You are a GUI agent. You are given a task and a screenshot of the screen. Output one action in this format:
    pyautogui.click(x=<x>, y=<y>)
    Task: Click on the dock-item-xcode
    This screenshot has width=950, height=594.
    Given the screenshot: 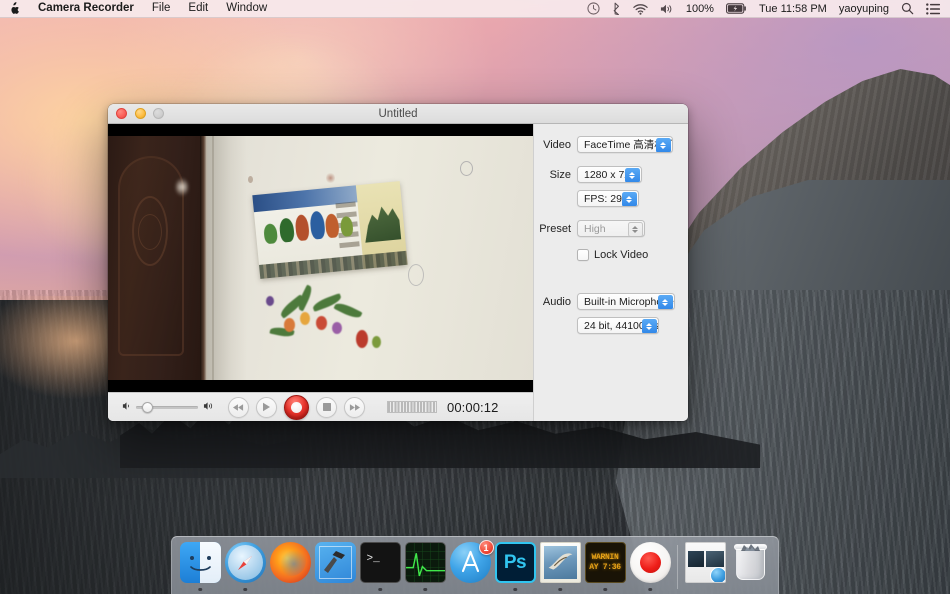 What is the action you would take?
    pyautogui.click(x=335, y=567)
    